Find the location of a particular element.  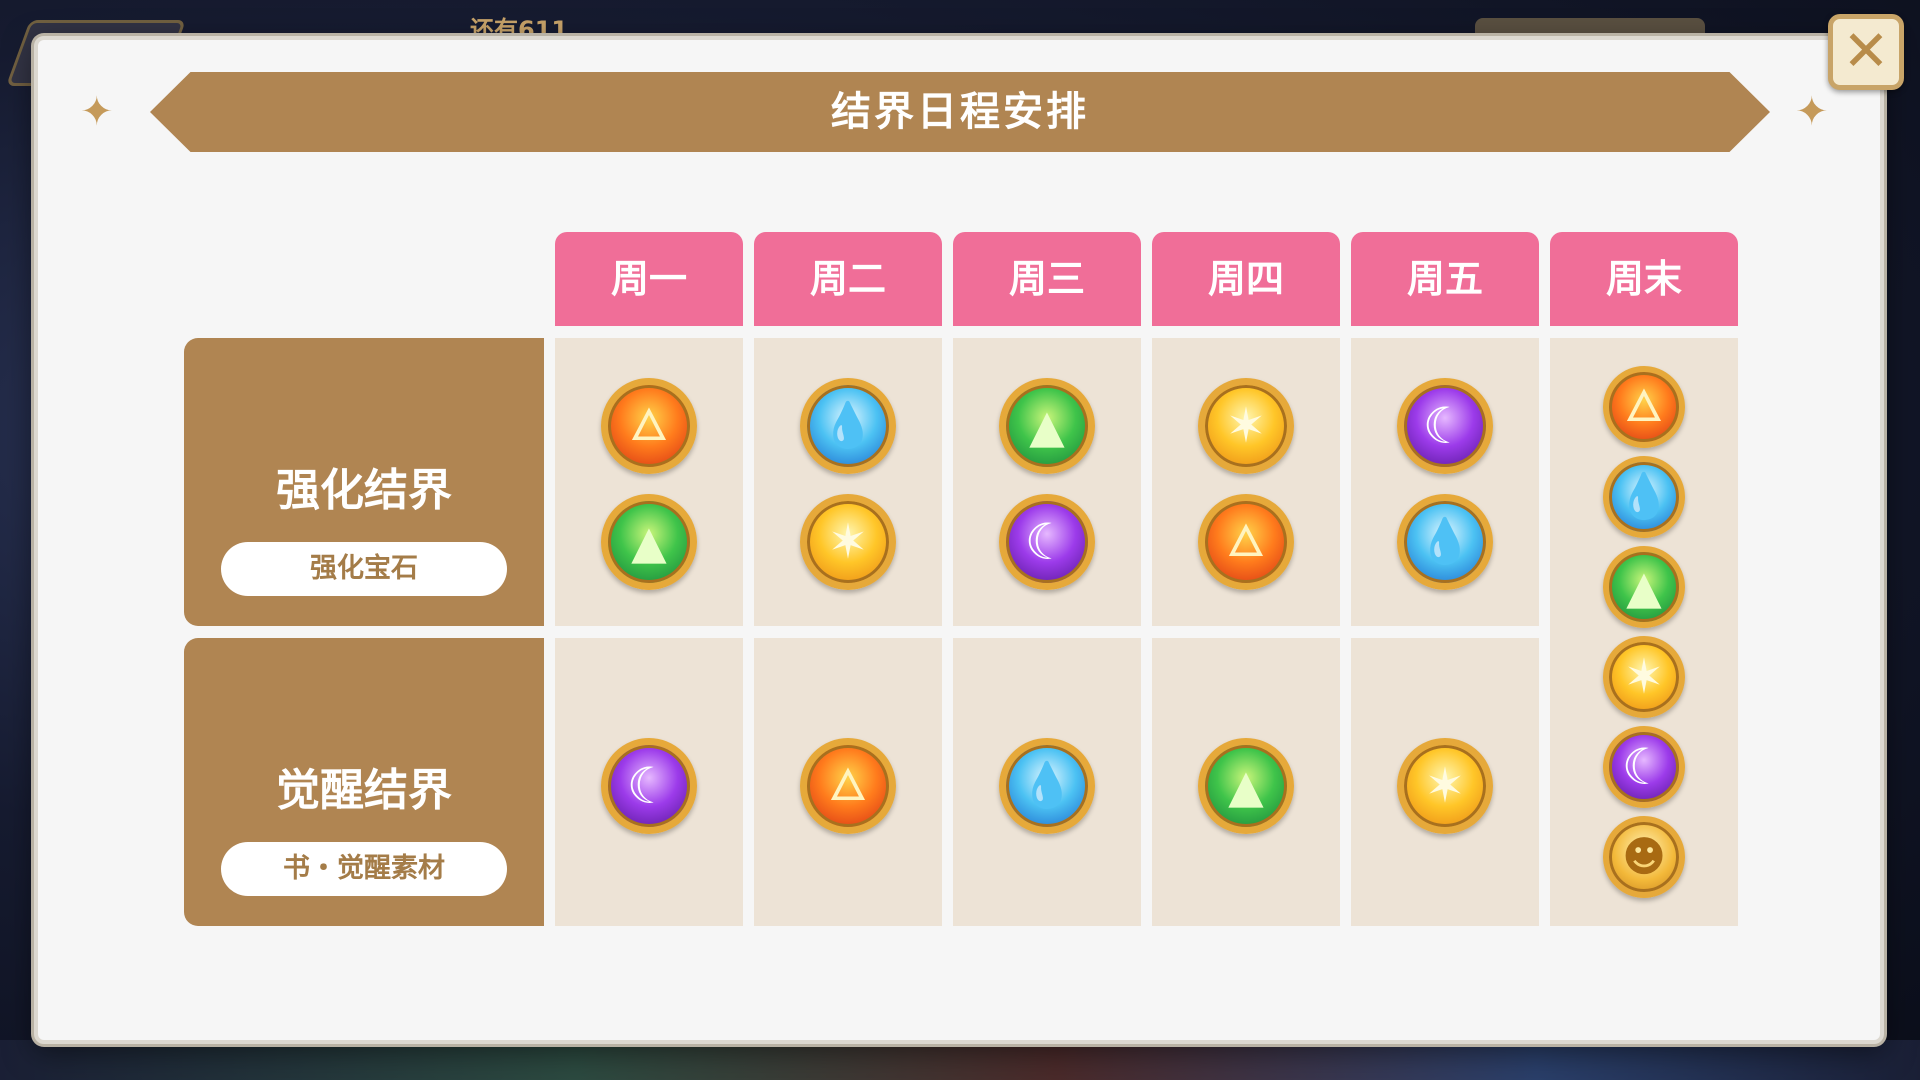

close-icon: ✕ is located at coordinates (1866, 51).